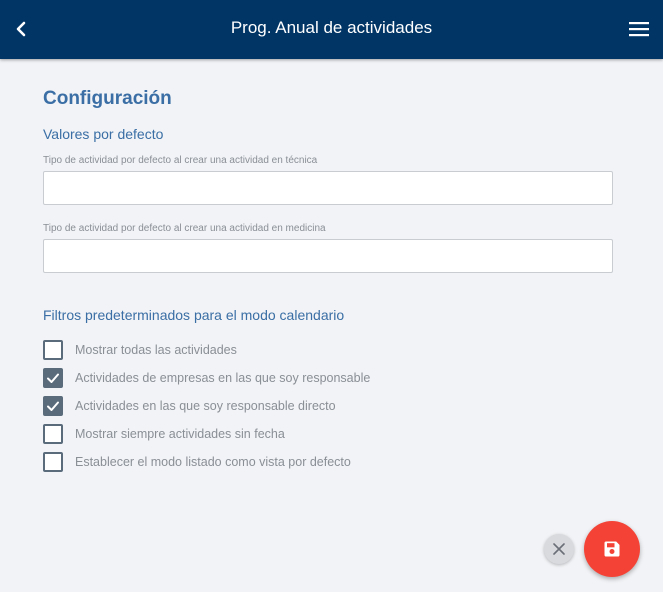 The height and width of the screenshot is (592, 663). What do you see at coordinates (328, 256) in the screenshot?
I see `activity-type-medicina-input` at bounding box center [328, 256].